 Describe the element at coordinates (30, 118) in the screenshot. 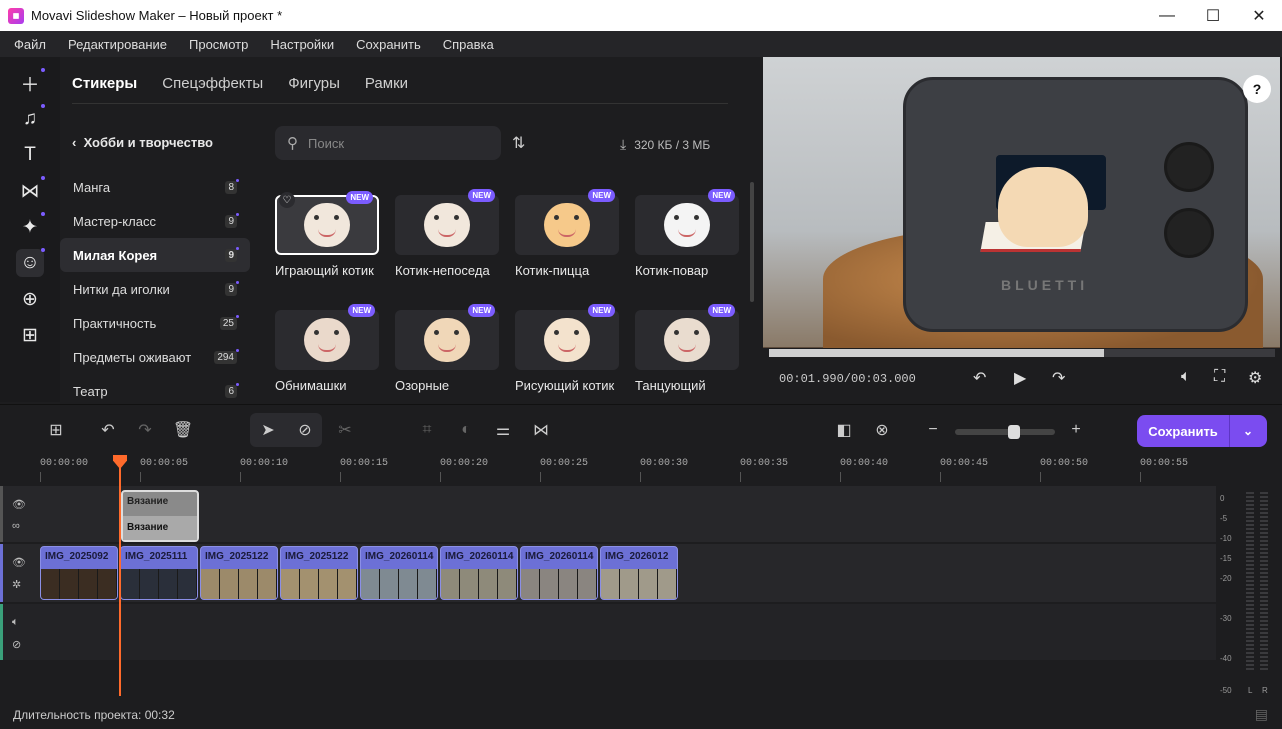

I see `music-icon: ♫` at that location.